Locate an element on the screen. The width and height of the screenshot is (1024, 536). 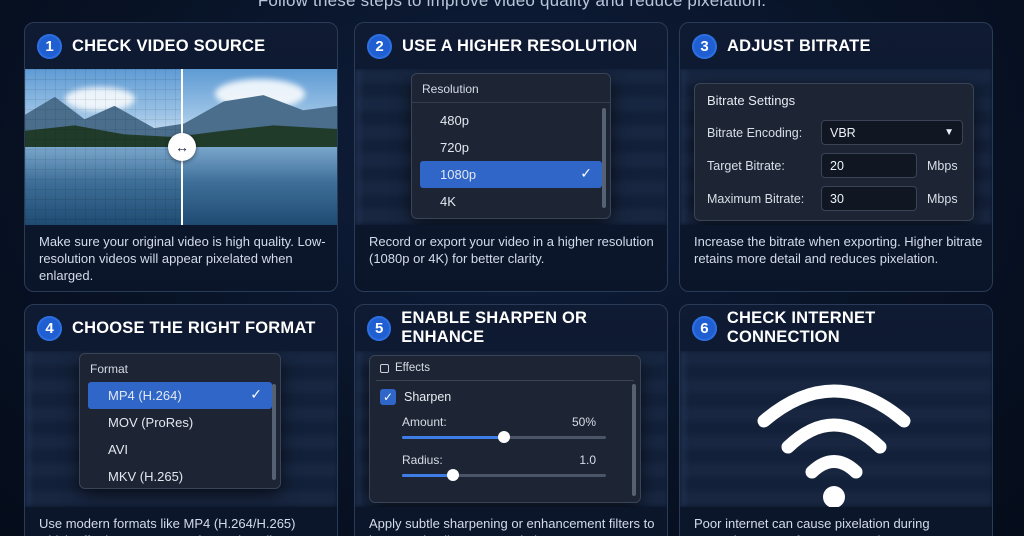
wifi-visual is located at coordinates (836, 429).